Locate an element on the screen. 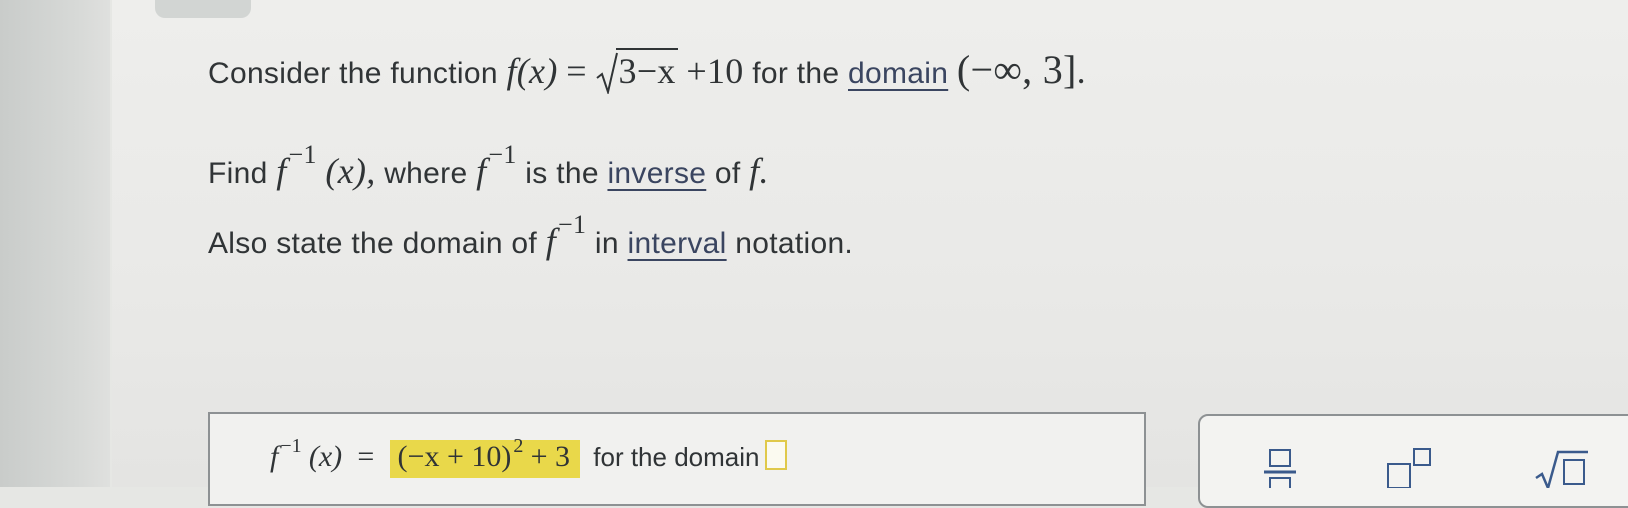  answer-expr-tail: + 3 is located at coordinates (550, 456).